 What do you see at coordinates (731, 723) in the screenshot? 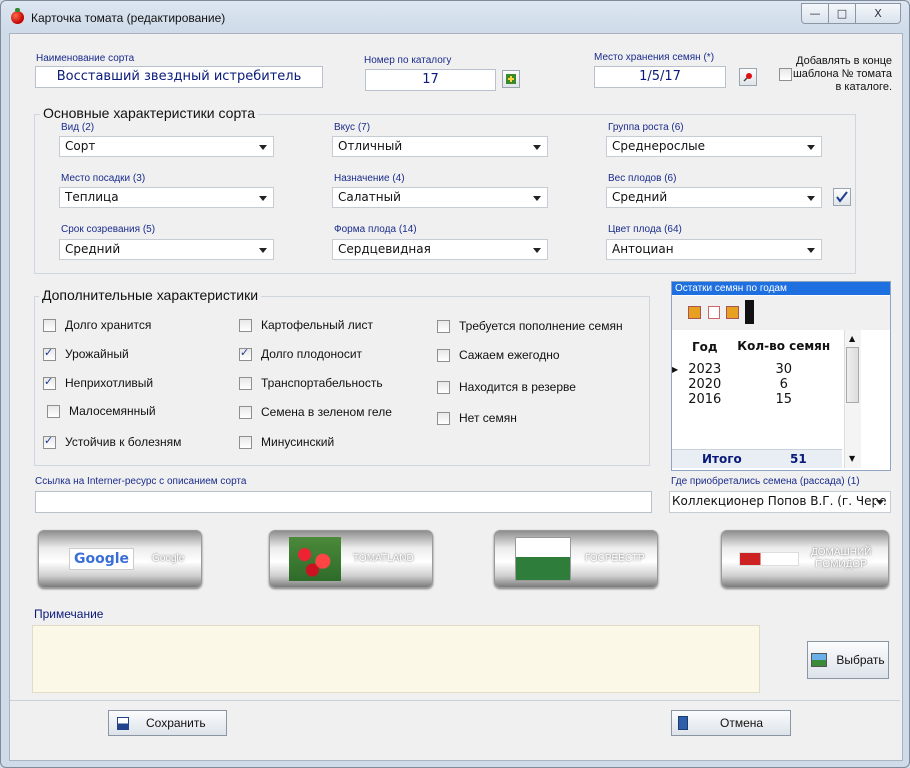
I see `cancel-button: Отмена` at bounding box center [731, 723].